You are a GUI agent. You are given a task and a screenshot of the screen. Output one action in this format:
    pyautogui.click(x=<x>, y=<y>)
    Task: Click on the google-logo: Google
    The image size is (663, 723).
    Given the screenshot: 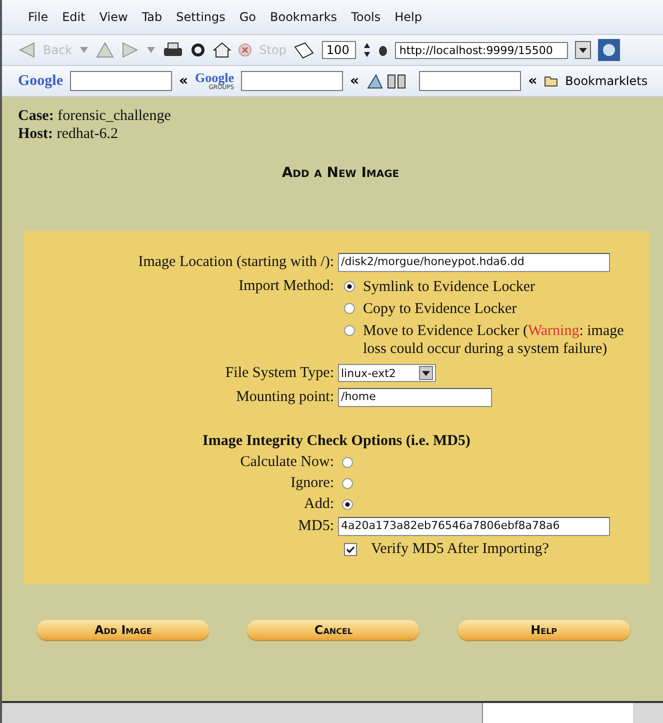 What is the action you would take?
    pyautogui.click(x=40, y=81)
    